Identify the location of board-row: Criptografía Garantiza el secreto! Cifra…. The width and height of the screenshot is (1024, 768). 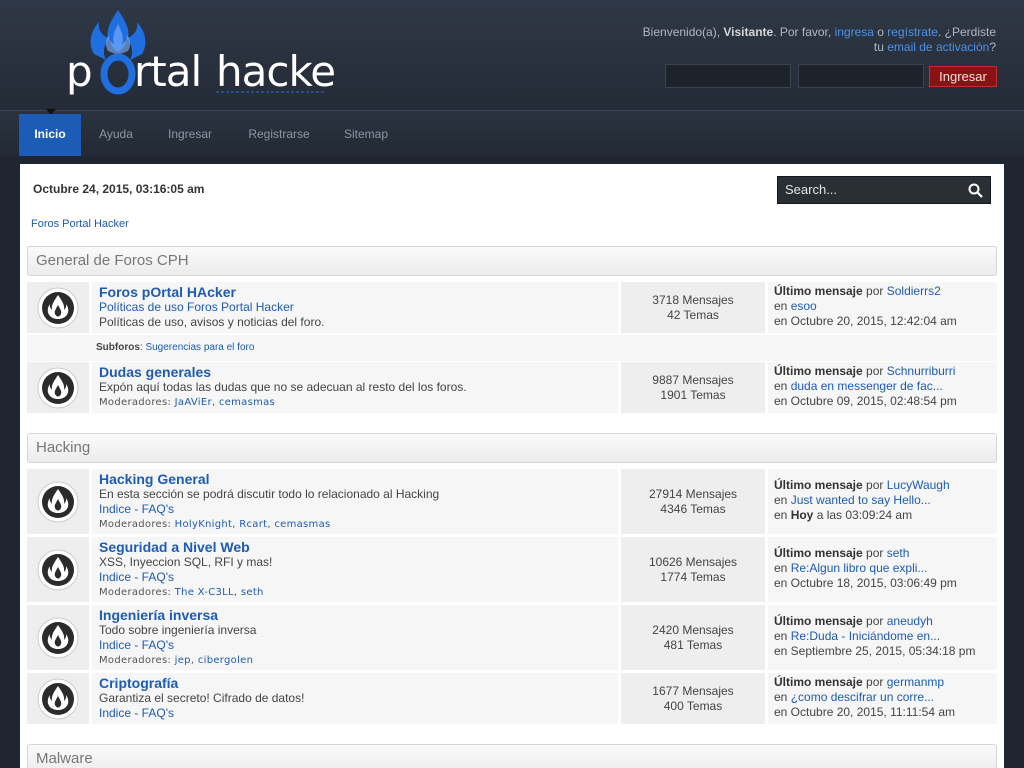
(512, 698).